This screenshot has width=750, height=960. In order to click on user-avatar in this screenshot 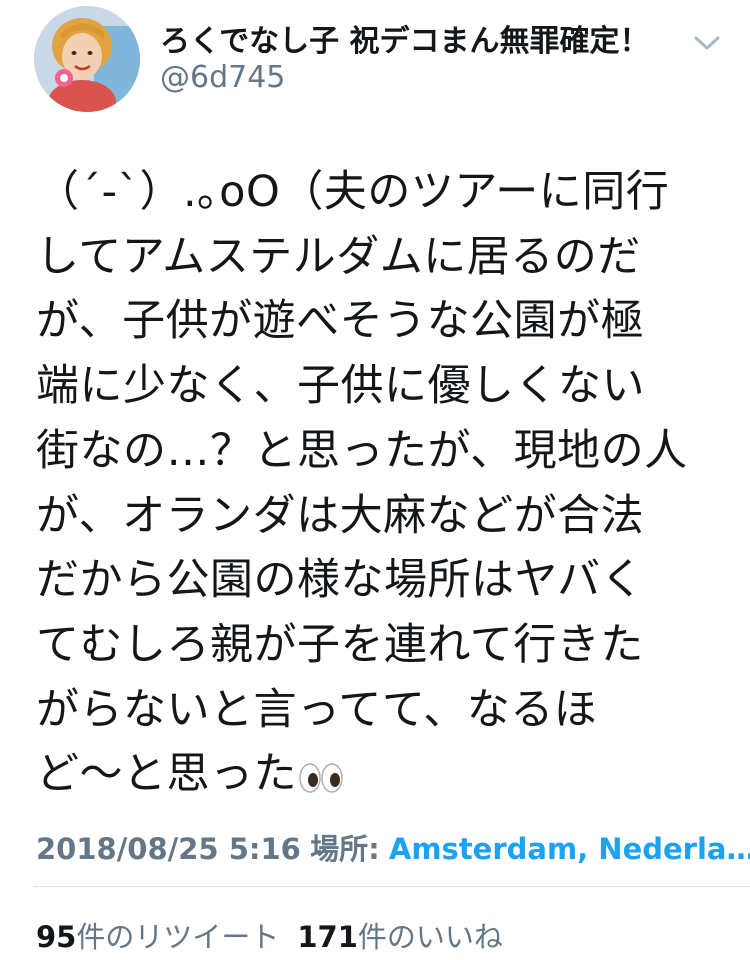, I will do `click(87, 59)`.